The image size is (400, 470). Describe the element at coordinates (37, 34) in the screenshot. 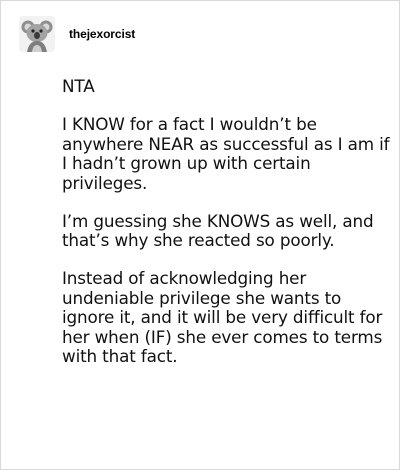

I see `koala-avatar-icon` at that location.